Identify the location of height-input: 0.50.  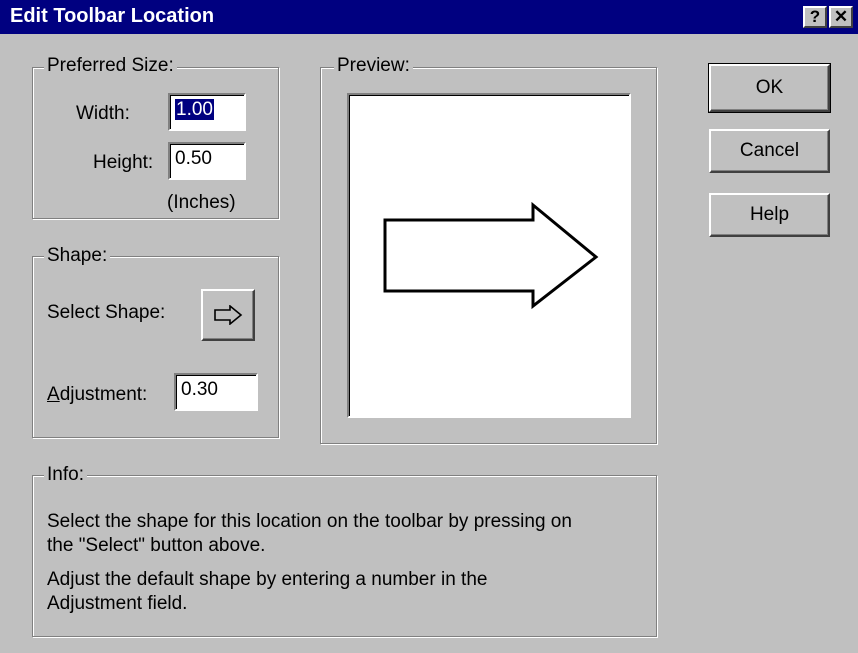
(207, 161).